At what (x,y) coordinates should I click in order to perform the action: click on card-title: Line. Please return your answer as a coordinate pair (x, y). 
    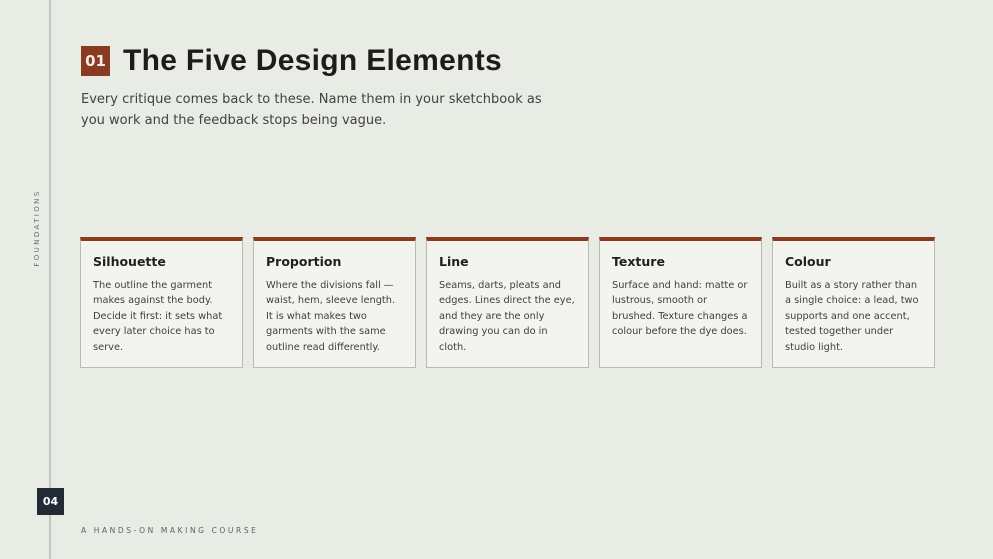
    Looking at the image, I should click on (454, 261).